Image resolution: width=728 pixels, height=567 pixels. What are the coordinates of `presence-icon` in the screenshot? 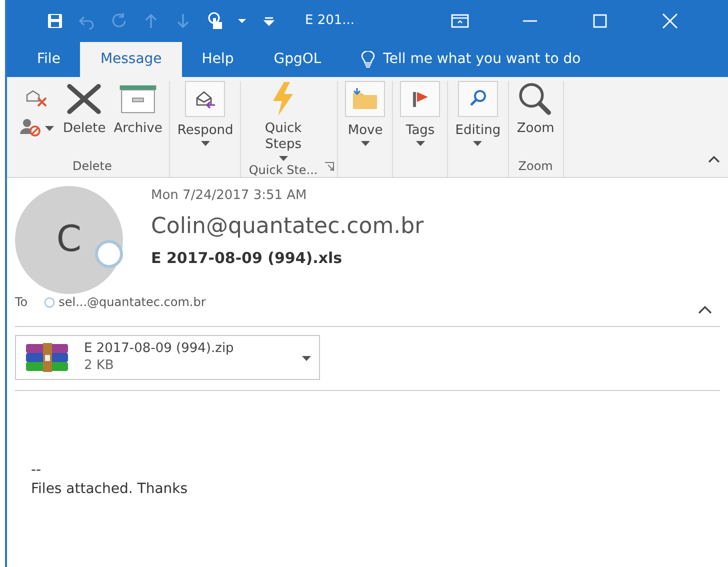 It's located at (49, 302).